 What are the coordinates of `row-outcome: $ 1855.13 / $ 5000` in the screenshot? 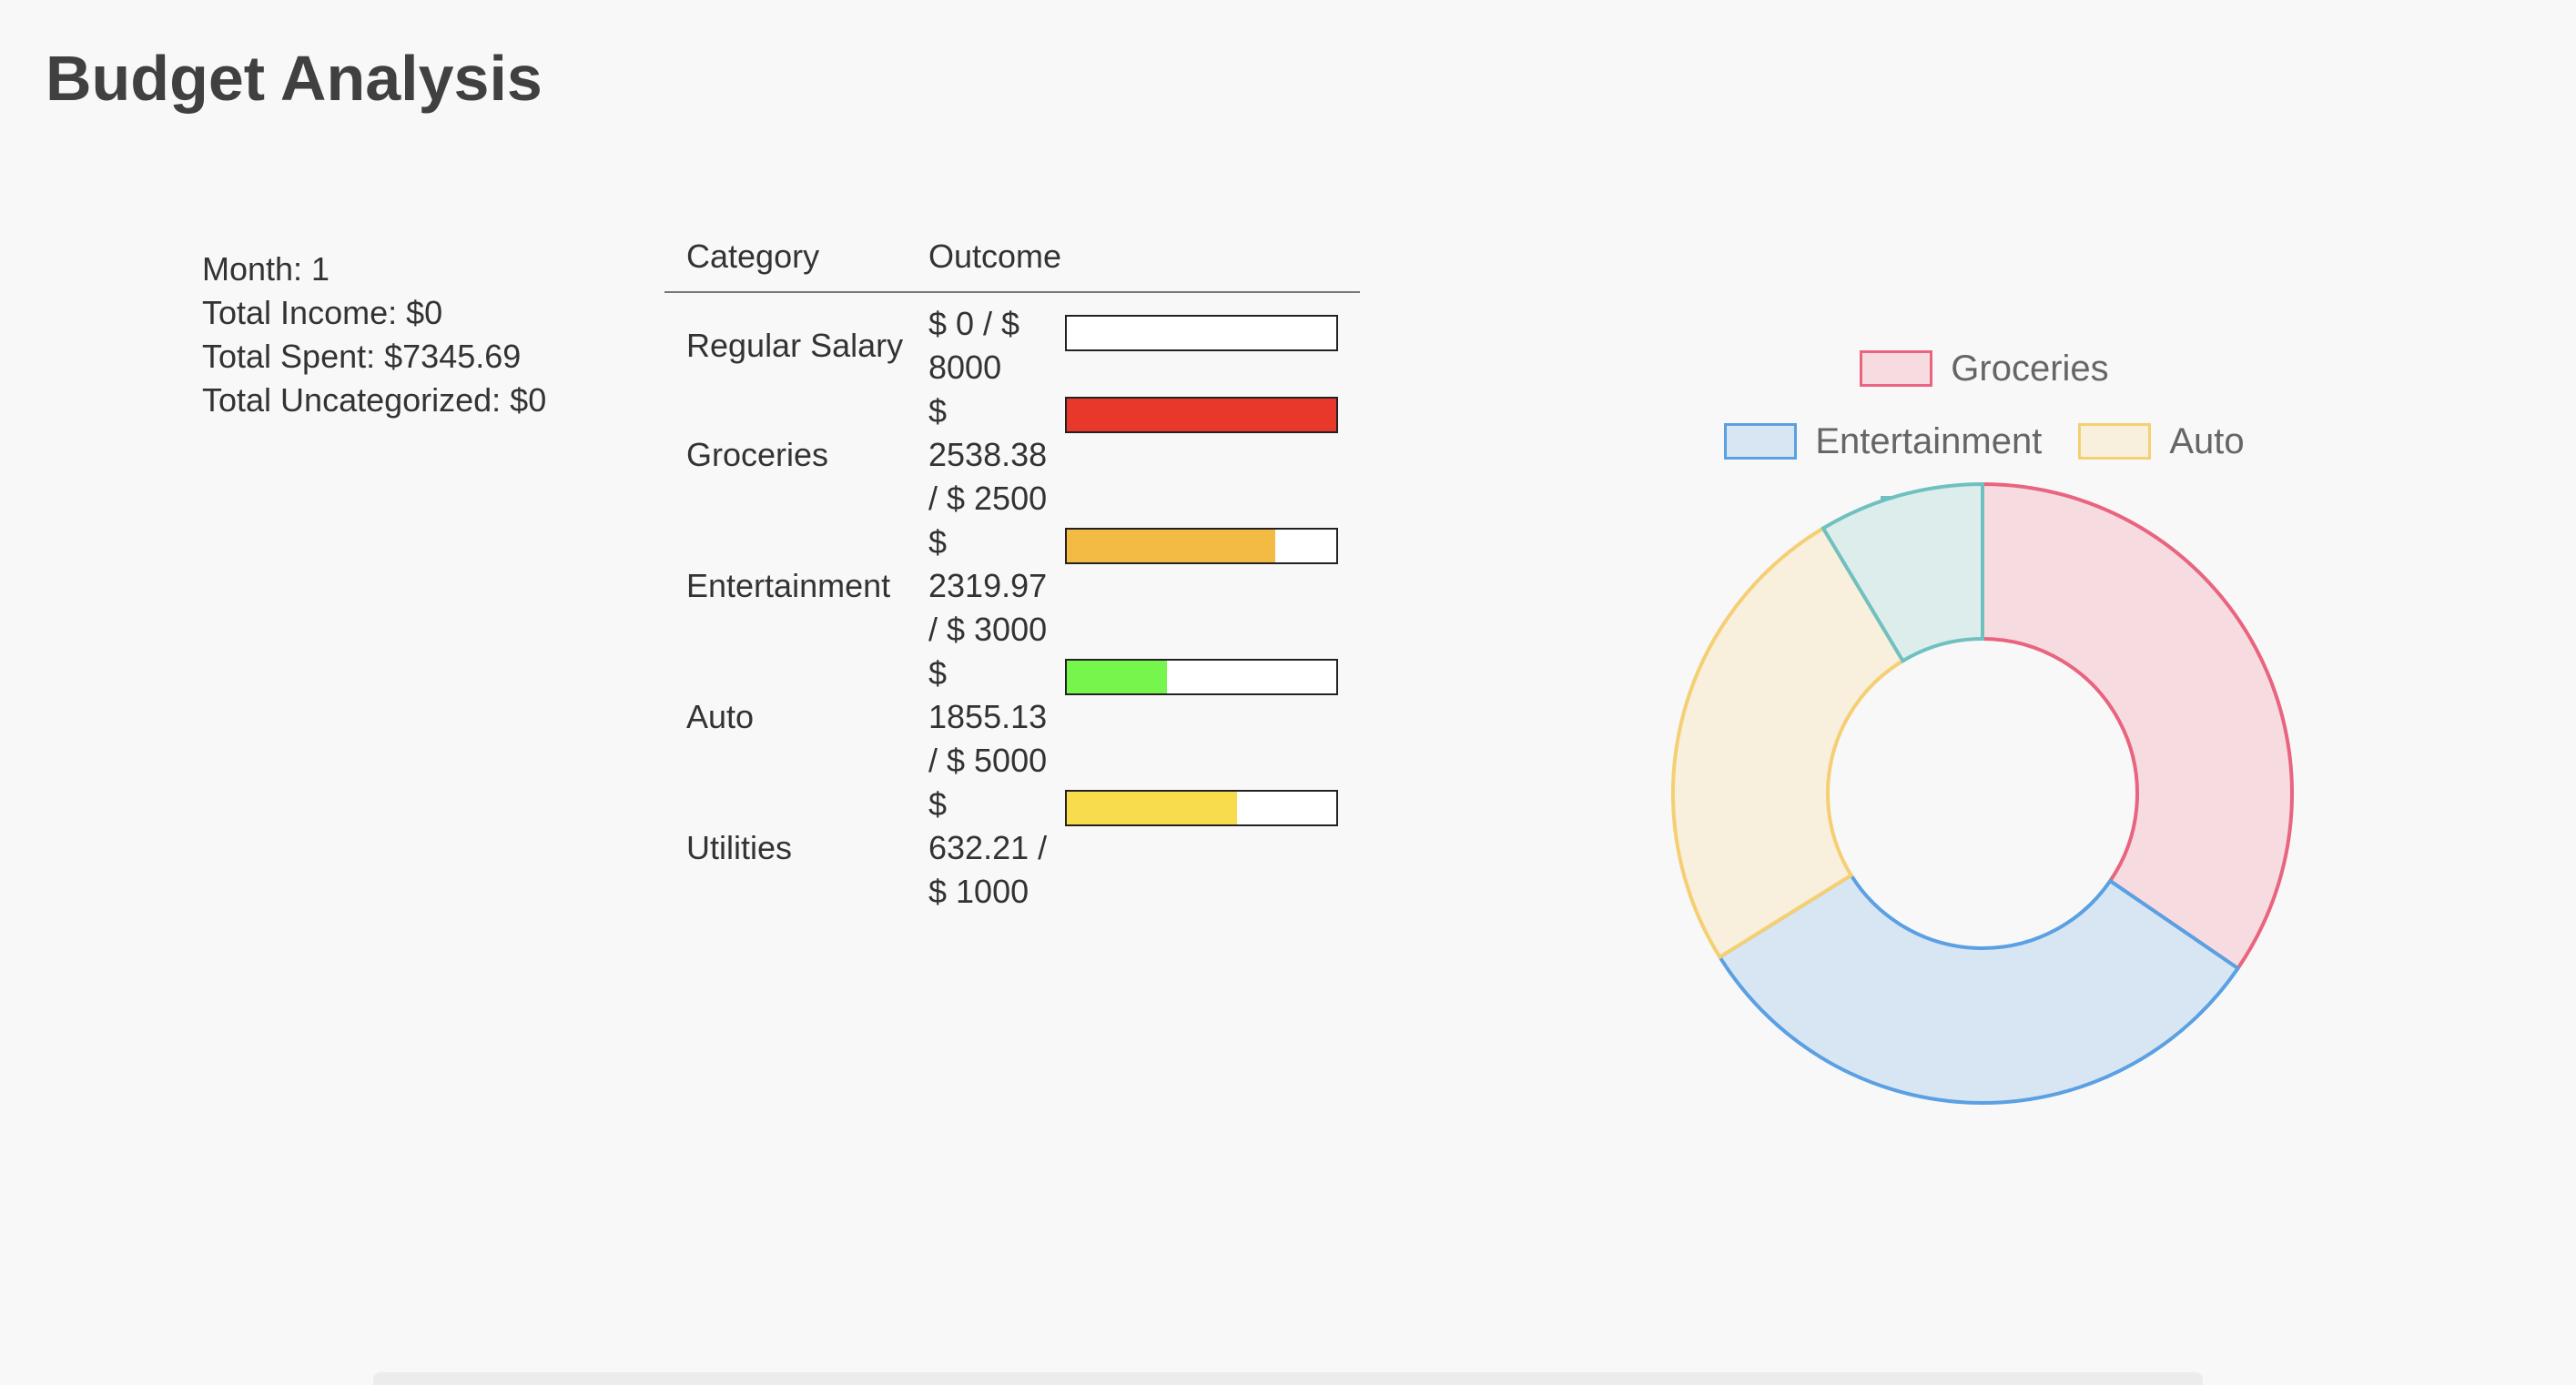 It's located at (988, 716).